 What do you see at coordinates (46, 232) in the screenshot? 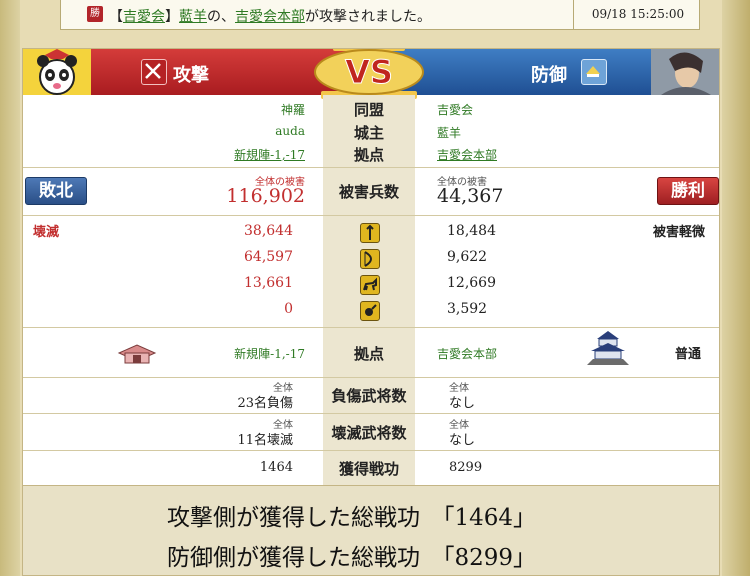
I see `attacker-status: 壊滅` at bounding box center [46, 232].